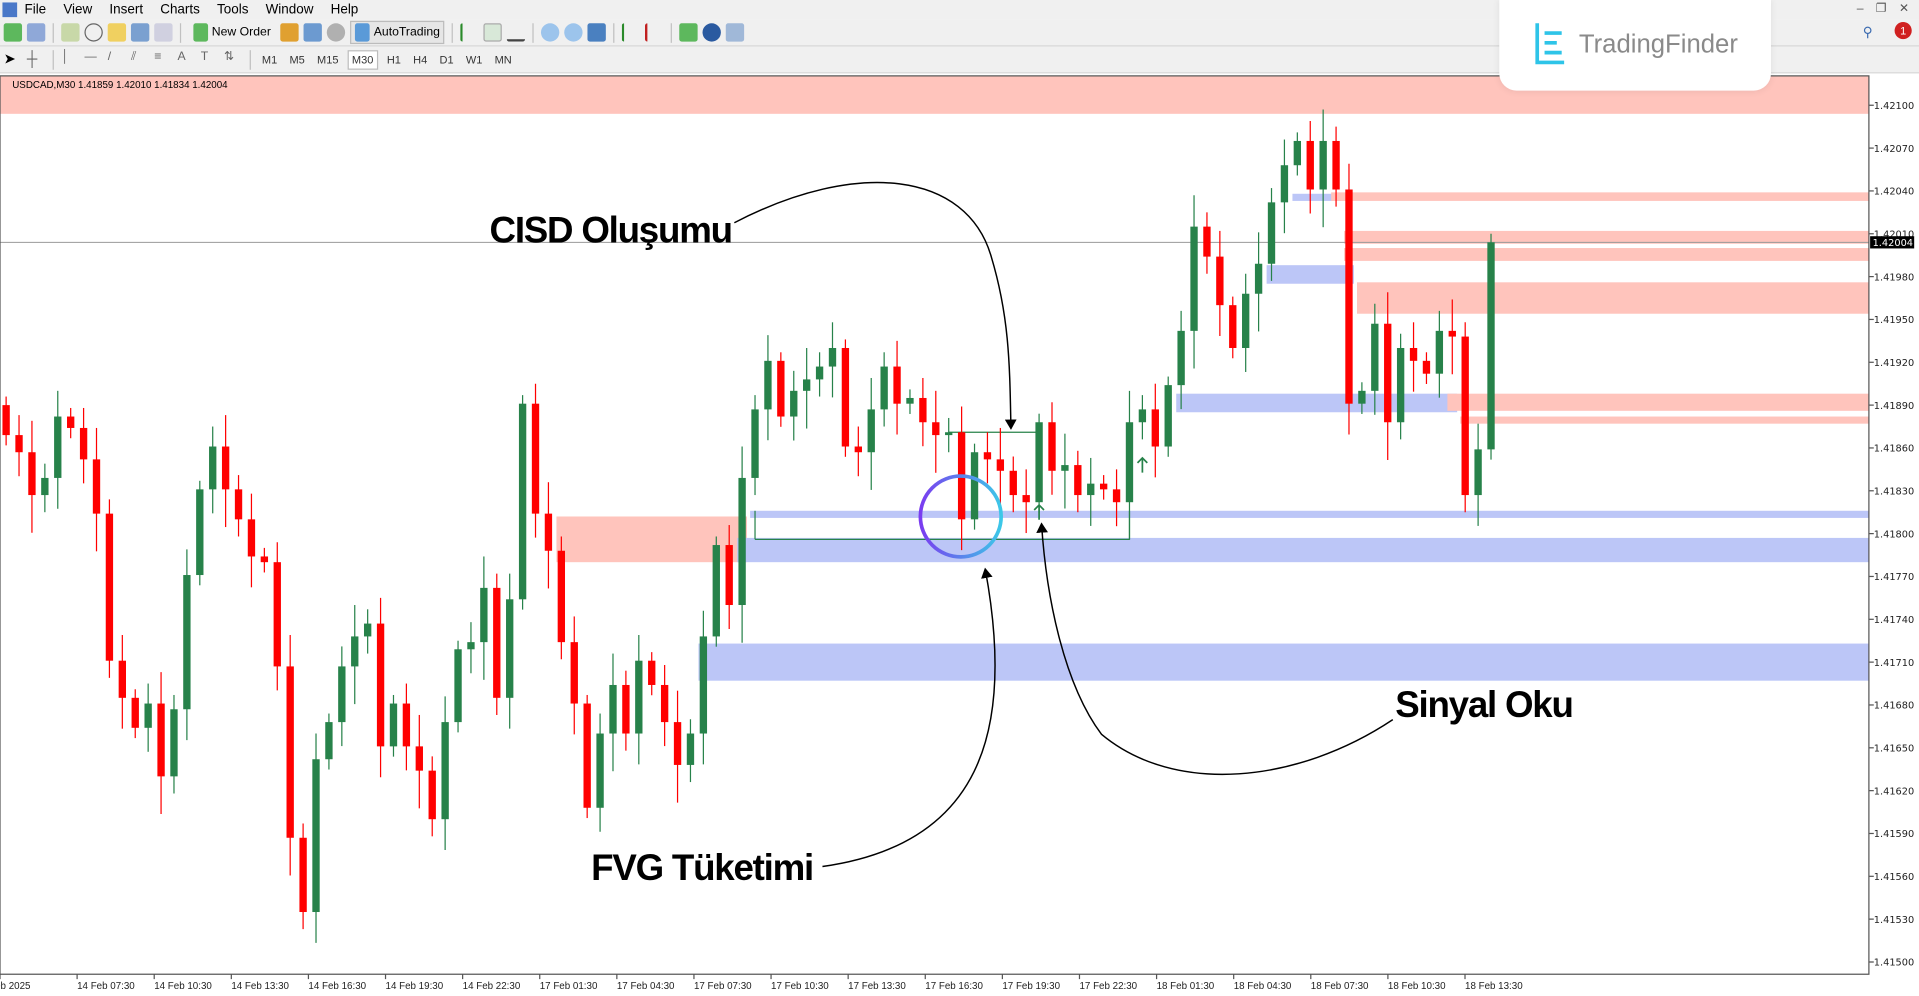  I want to click on indicators-icon, so click(689, 32).